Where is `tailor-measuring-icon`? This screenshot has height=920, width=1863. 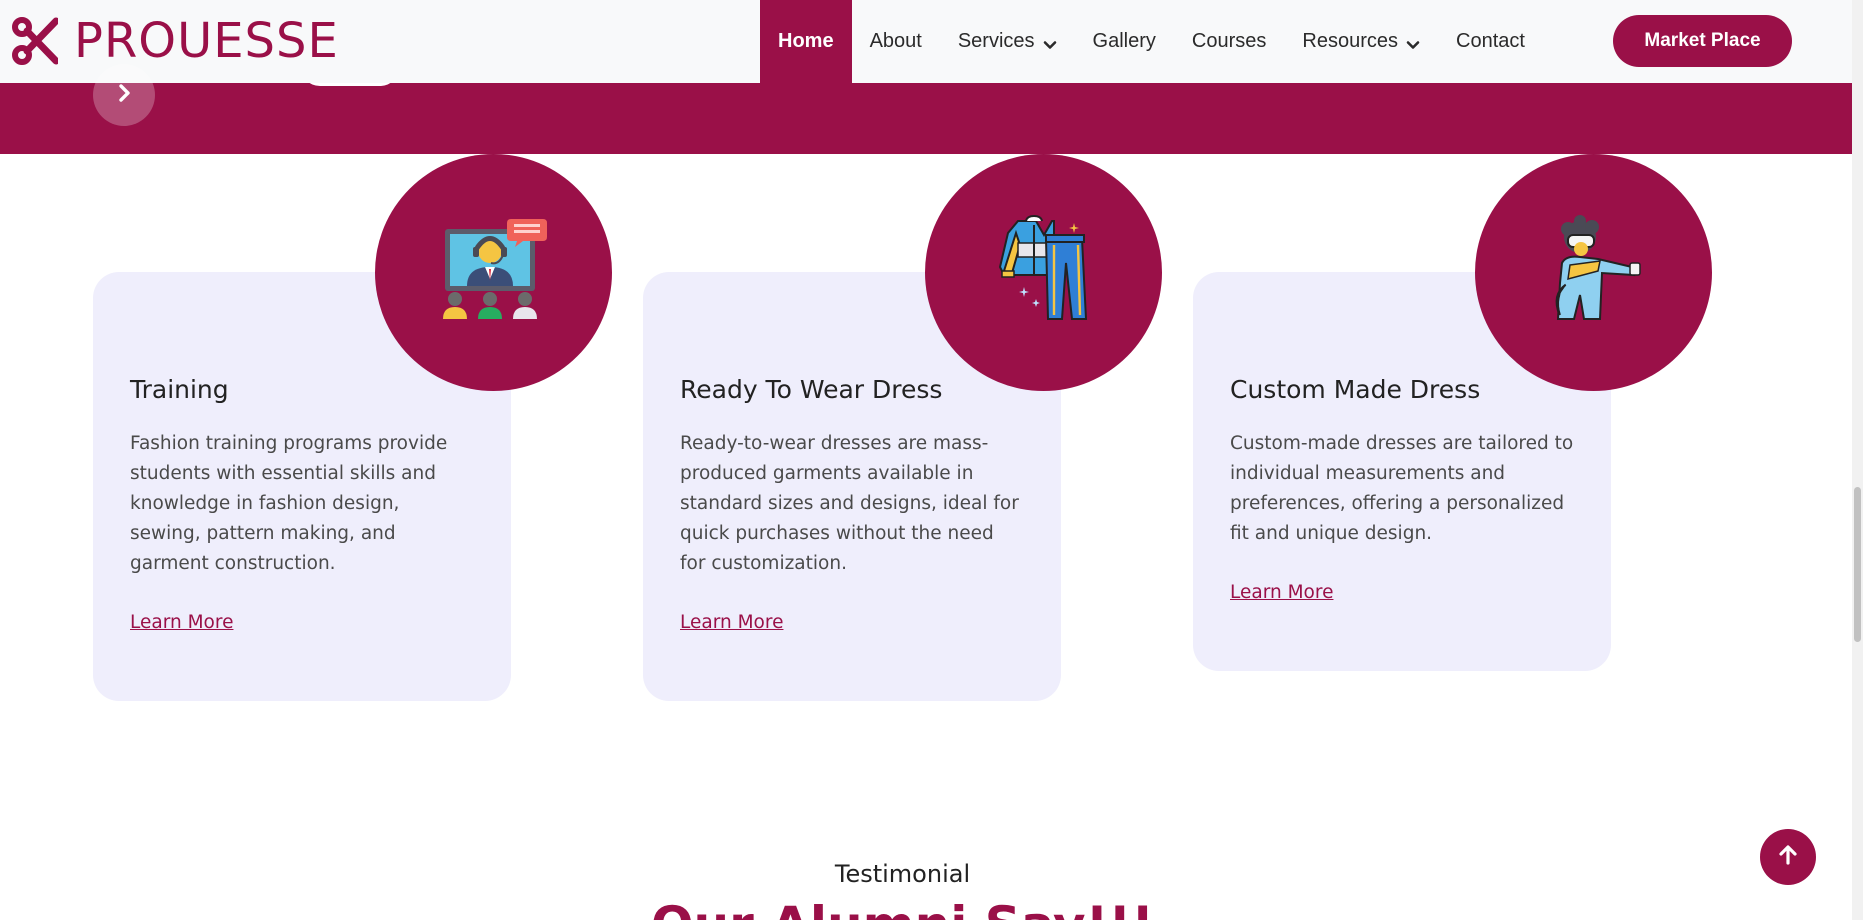
tailor-measuring-icon is located at coordinates (1594, 272).